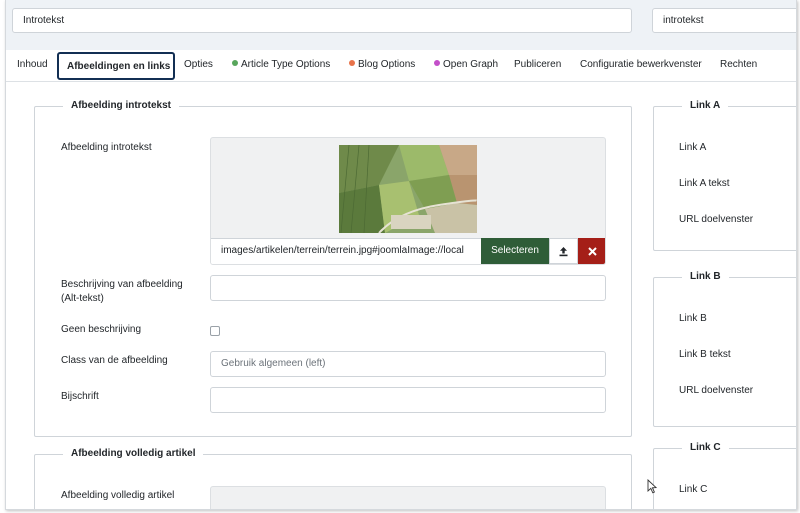  I want to click on tab-article-type-options: Article Type Options, so click(281, 66).